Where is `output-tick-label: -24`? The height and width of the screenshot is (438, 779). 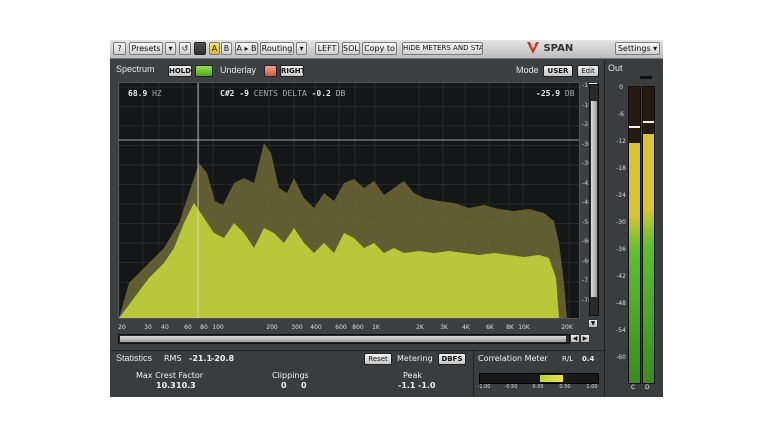
output-tick-label: -24 is located at coordinates (621, 195).